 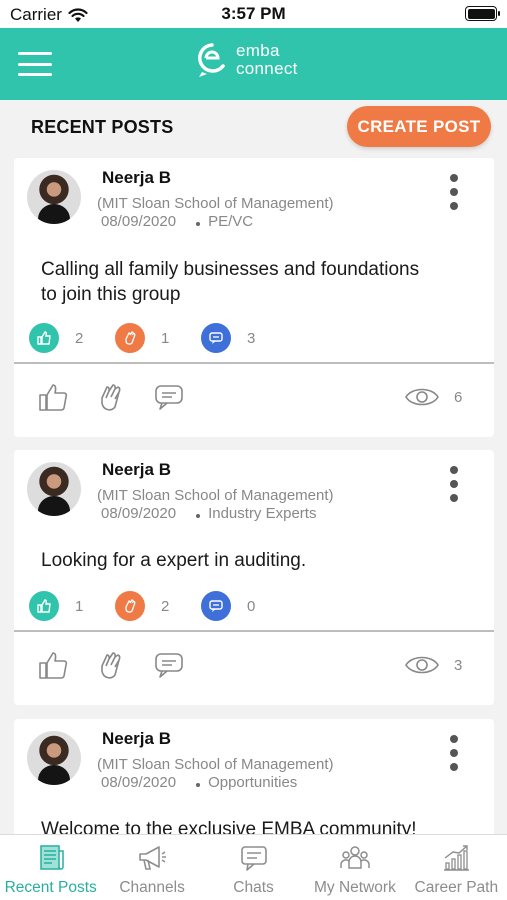 I want to click on tab-label: Channels, so click(x=152, y=887).